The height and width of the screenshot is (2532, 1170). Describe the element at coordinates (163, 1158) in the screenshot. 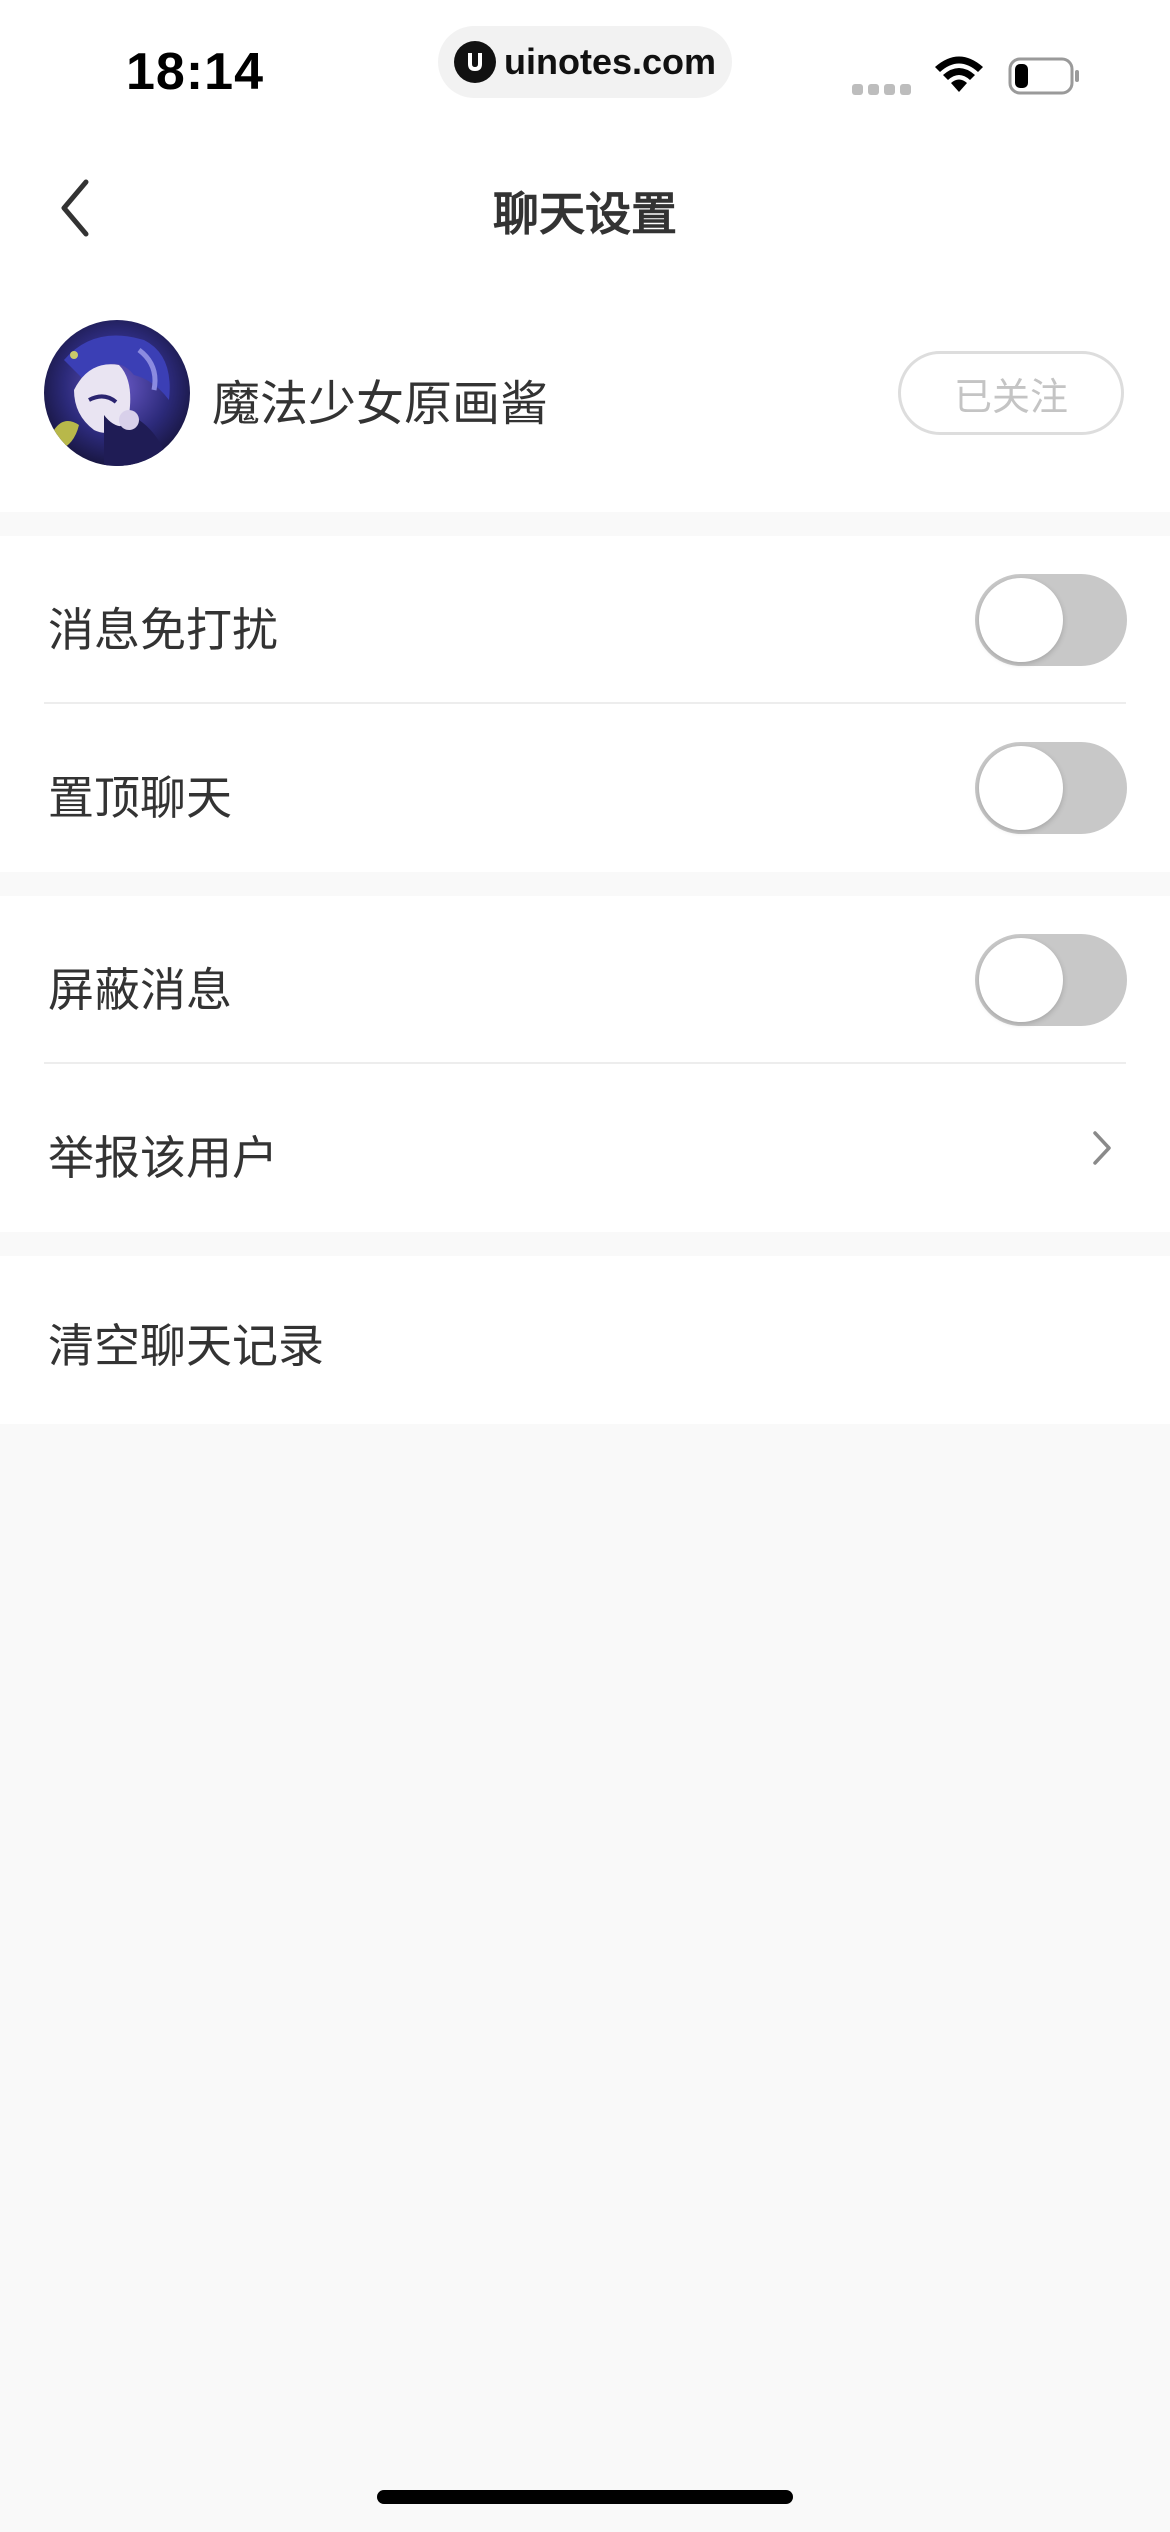

I see `report-user-label: 举报该用户` at that location.